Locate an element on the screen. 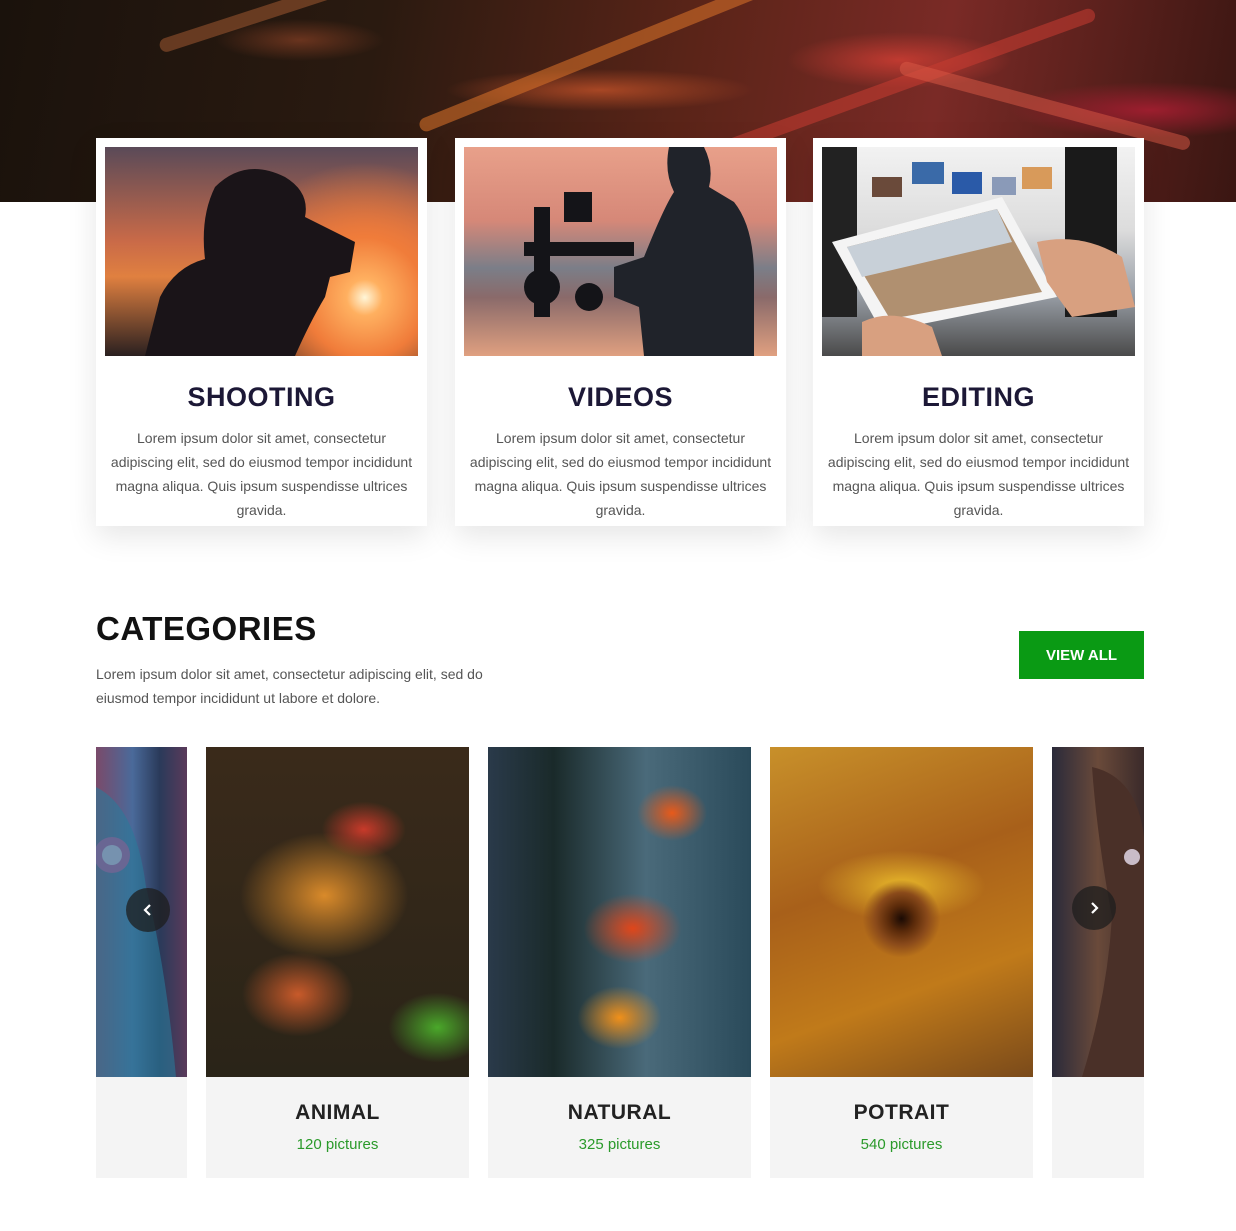 This screenshot has width=1236, height=1231. service-title: EDITING is located at coordinates (978, 397).